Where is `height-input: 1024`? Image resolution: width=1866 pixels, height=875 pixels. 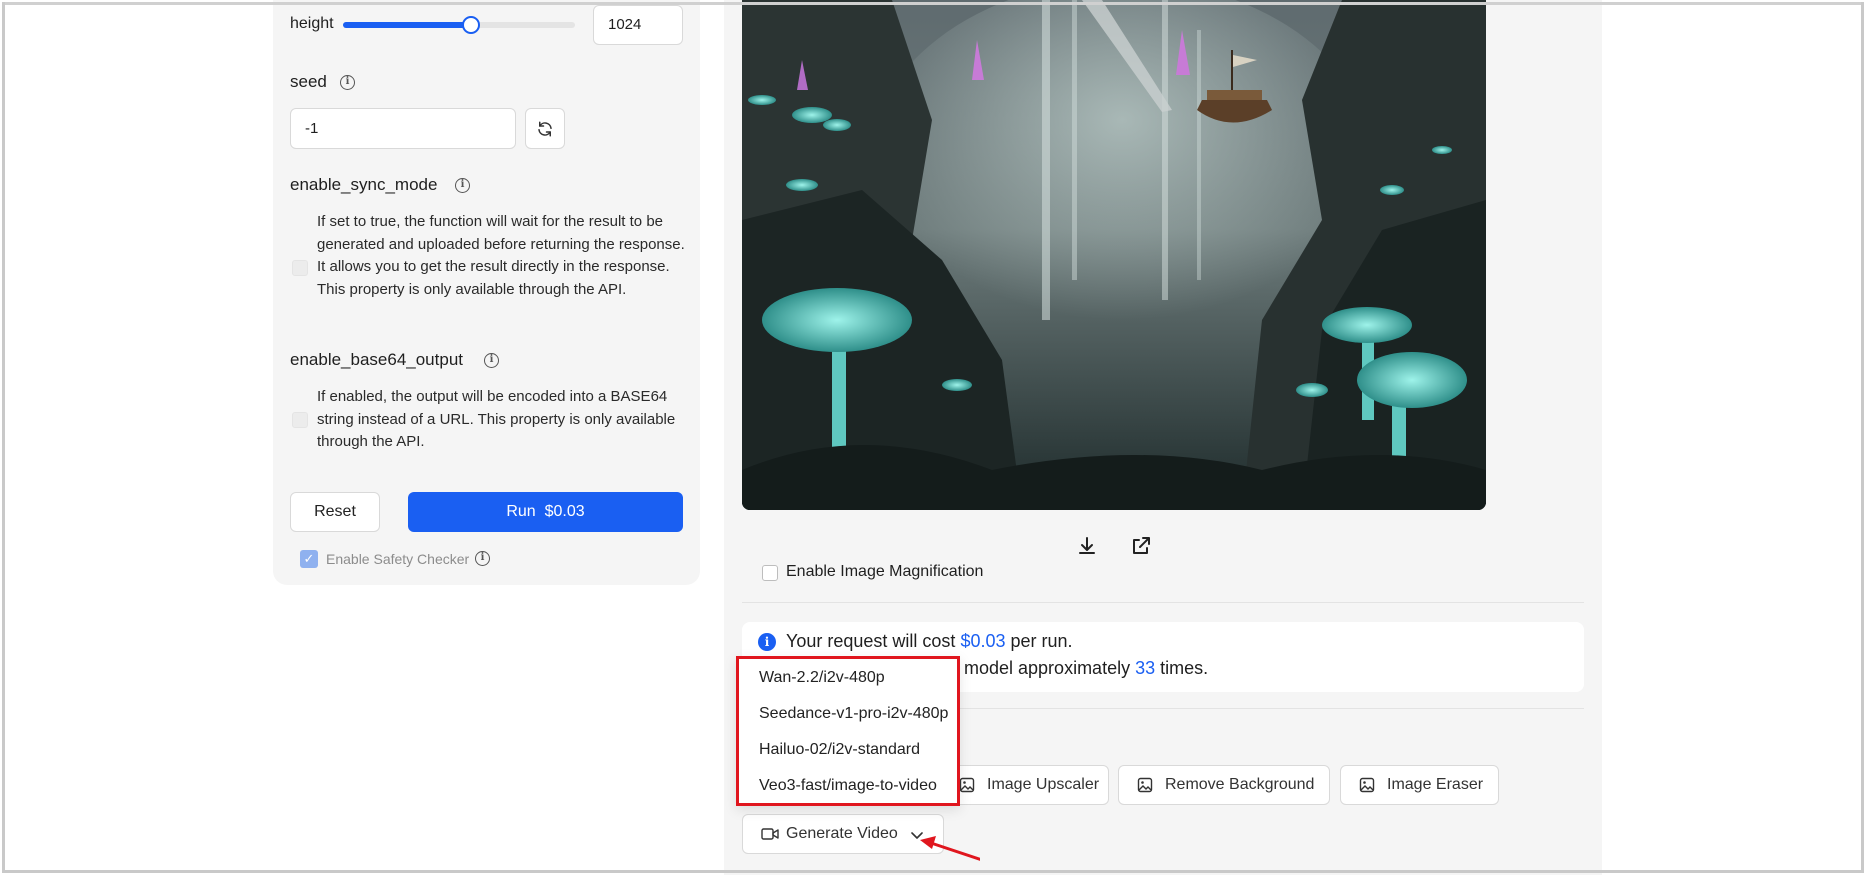
height-input: 1024 is located at coordinates (638, 25).